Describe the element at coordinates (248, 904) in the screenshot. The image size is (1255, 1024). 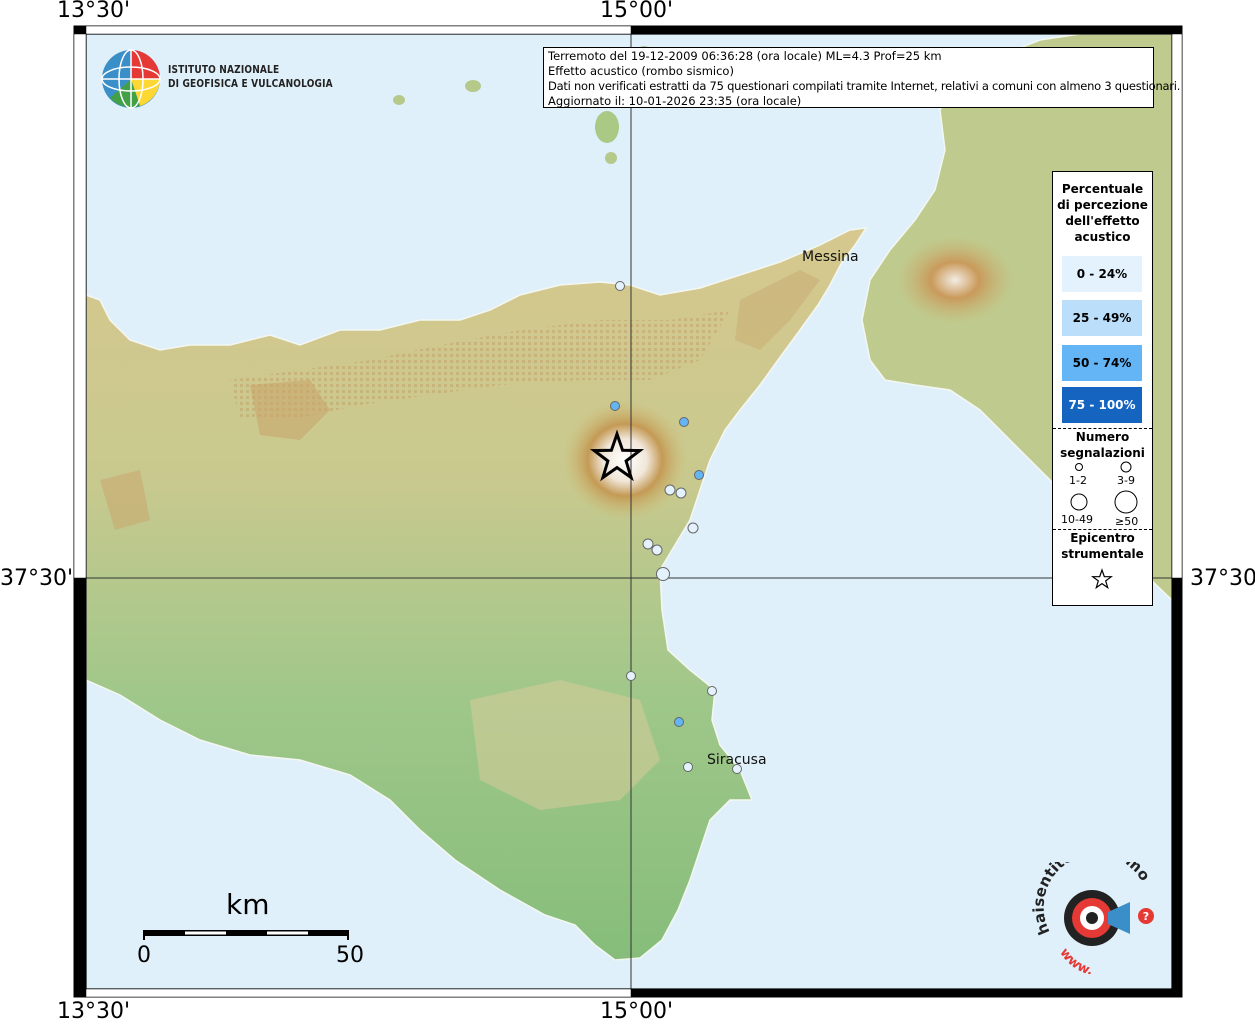
I see `scale-unit: km` at that location.